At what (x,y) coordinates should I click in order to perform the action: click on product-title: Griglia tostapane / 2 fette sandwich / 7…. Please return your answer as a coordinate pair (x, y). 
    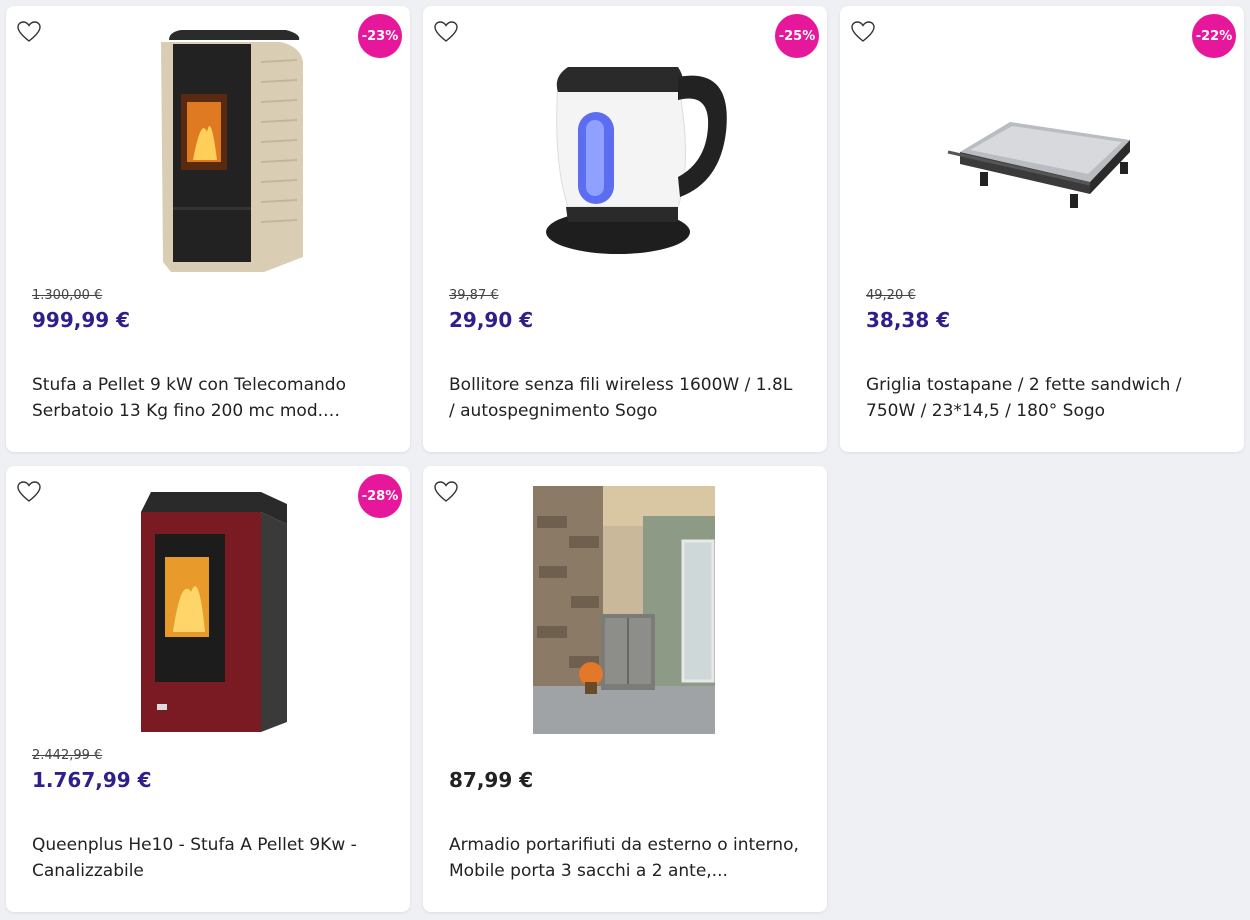
    Looking at the image, I should click on (1041, 398).